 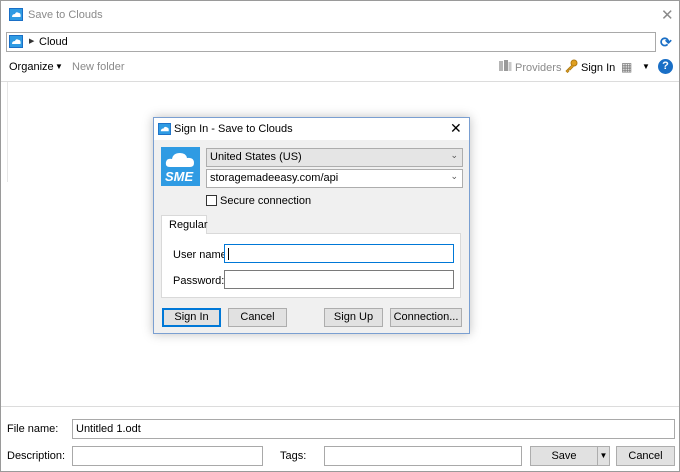 What do you see at coordinates (626, 67) in the screenshot?
I see `view-options-icon: ▦` at bounding box center [626, 67].